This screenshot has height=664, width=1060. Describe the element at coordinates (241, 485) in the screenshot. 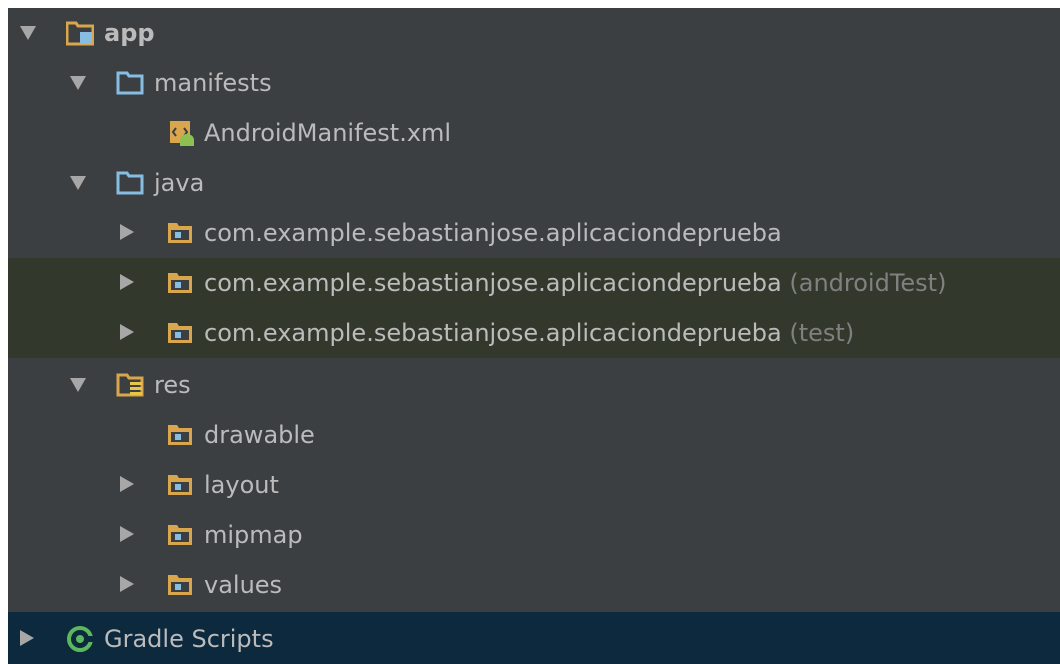

I see `tree-node-label: layout` at that location.